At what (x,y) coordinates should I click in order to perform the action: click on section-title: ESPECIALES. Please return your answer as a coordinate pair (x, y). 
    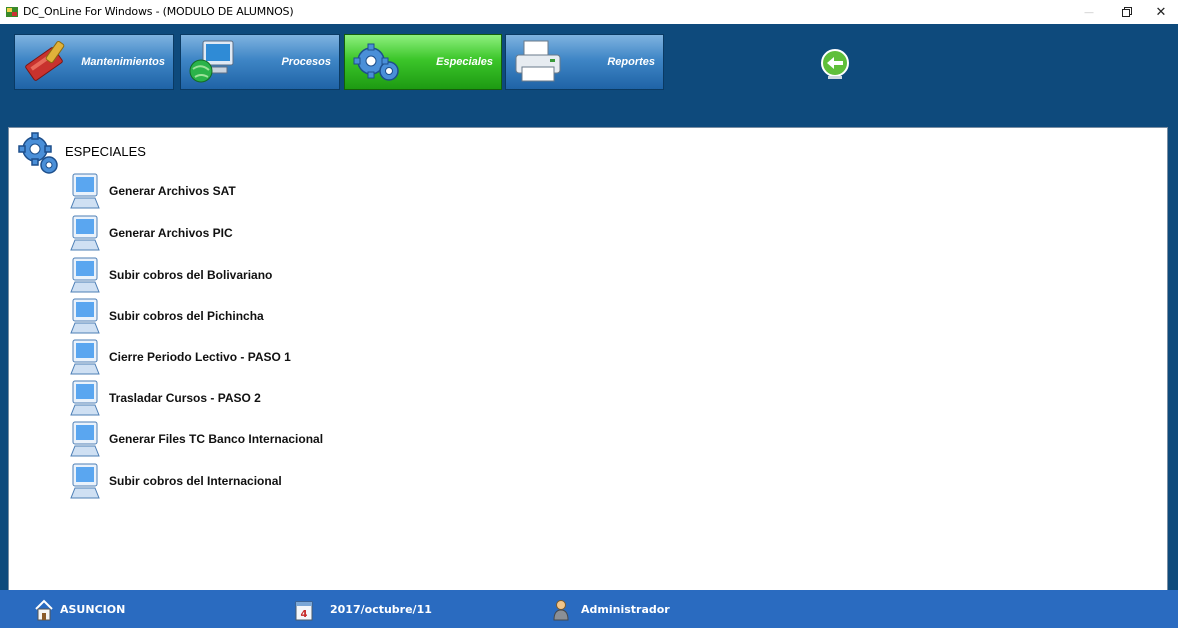
    Looking at the image, I should click on (105, 151).